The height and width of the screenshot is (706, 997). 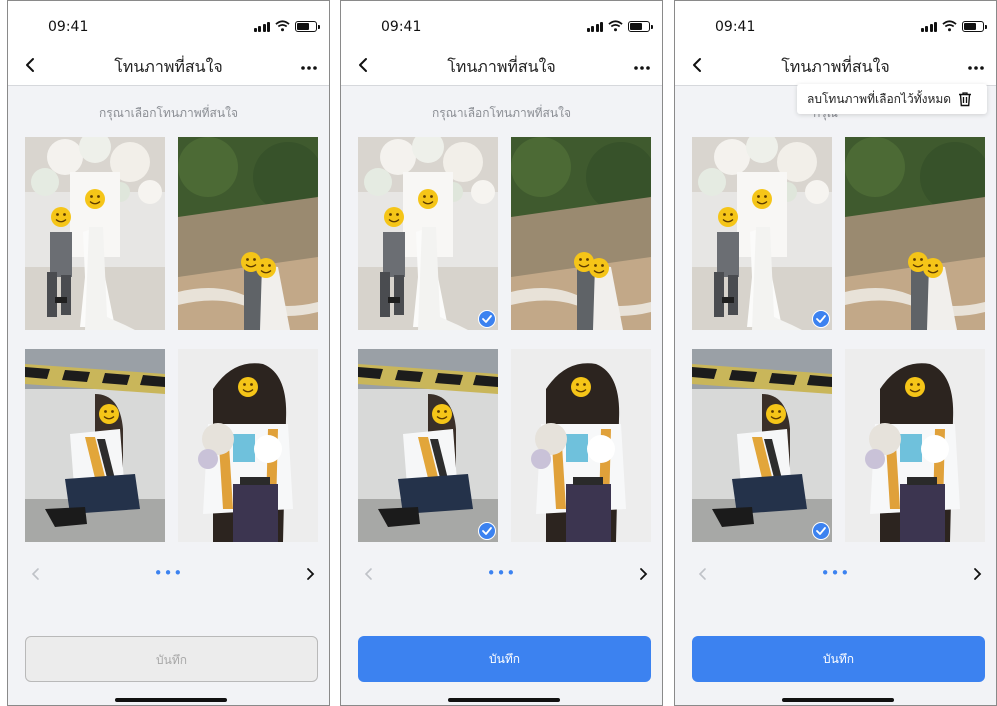 I want to click on delete-all-menu-item: ลบโทนภาพที่เลือกไว้ทั้งหมด, so click(x=892, y=99).